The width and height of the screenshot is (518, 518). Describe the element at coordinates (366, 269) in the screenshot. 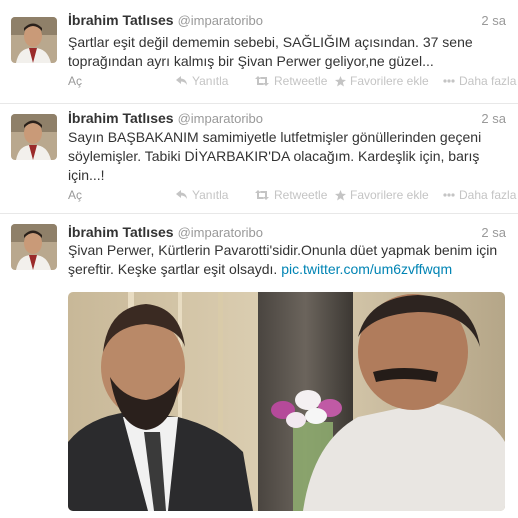

I see `media-link: pic.twitter.com/um6zvffwqm` at that location.